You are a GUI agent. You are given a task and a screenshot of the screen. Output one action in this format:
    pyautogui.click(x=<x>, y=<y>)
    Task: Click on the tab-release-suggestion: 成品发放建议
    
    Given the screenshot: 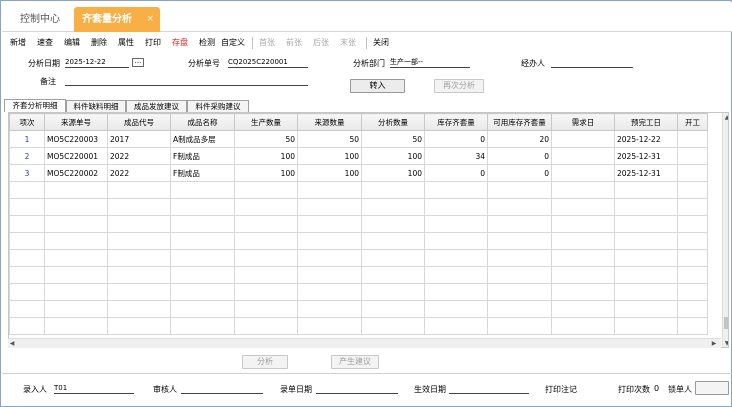 What is the action you would take?
    pyautogui.click(x=156, y=106)
    